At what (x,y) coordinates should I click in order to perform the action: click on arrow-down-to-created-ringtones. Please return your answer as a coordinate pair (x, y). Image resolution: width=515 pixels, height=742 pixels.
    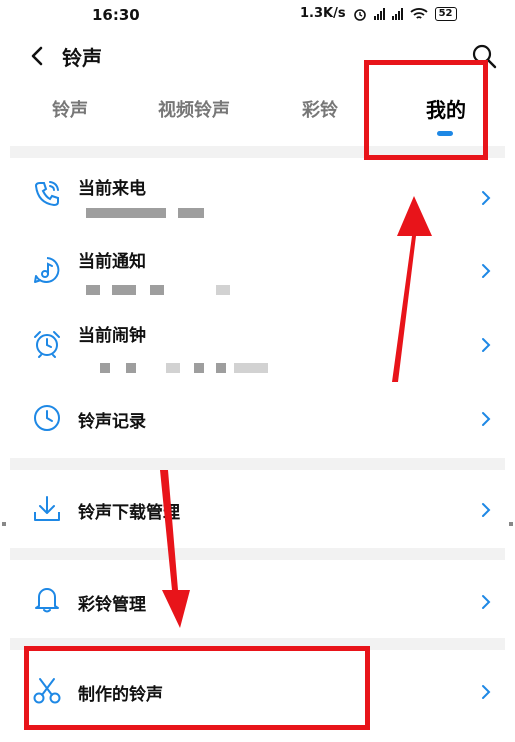
    Looking at the image, I should click on (175, 549).